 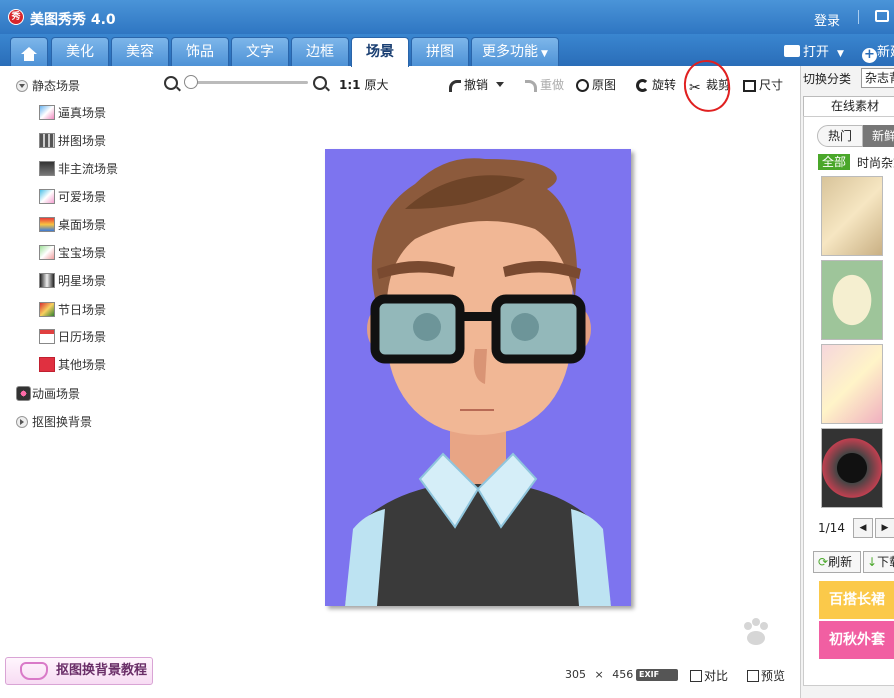 I want to click on main-tab-bar: 美化 美容 饰品 文字 边框 场景 拼图 更多功能▼ 打开▼ +新建, so click(x=447, y=50).